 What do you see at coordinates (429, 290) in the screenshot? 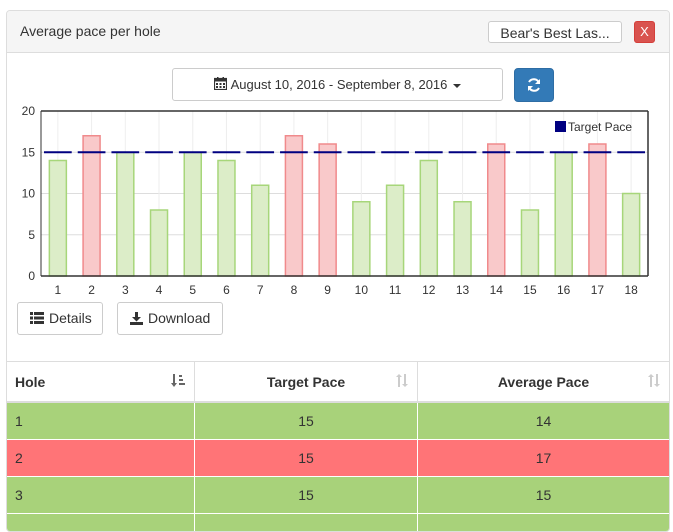
I see `x-tick-label: 12` at bounding box center [429, 290].